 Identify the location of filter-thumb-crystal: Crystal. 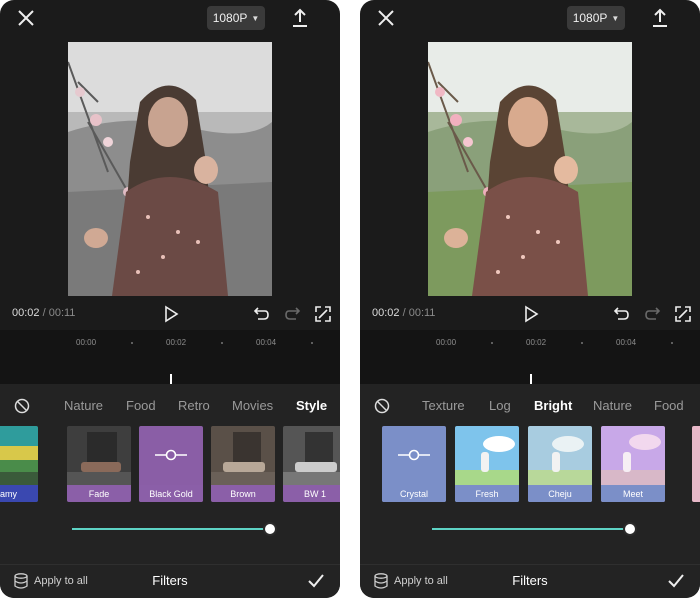
(414, 464).